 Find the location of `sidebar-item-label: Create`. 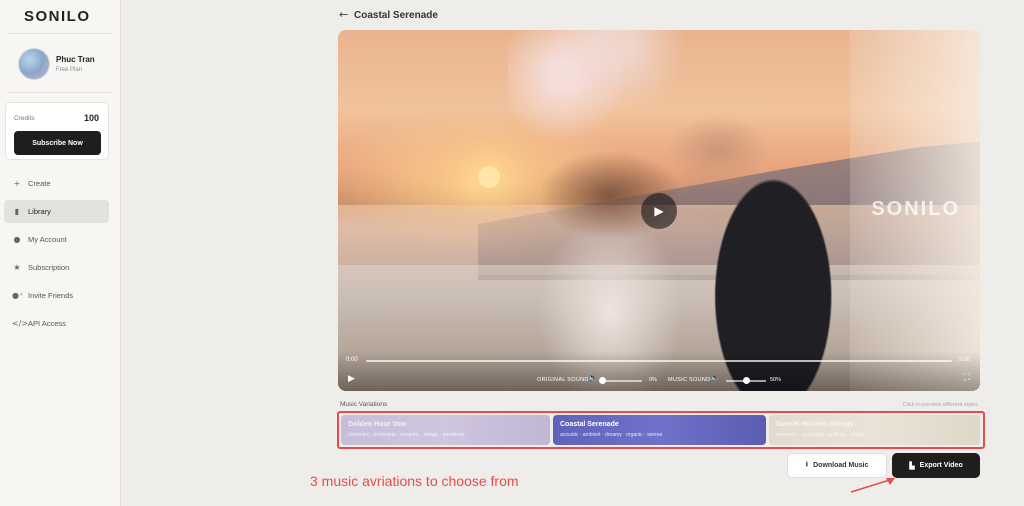

sidebar-item-label: Create is located at coordinates (39, 183).